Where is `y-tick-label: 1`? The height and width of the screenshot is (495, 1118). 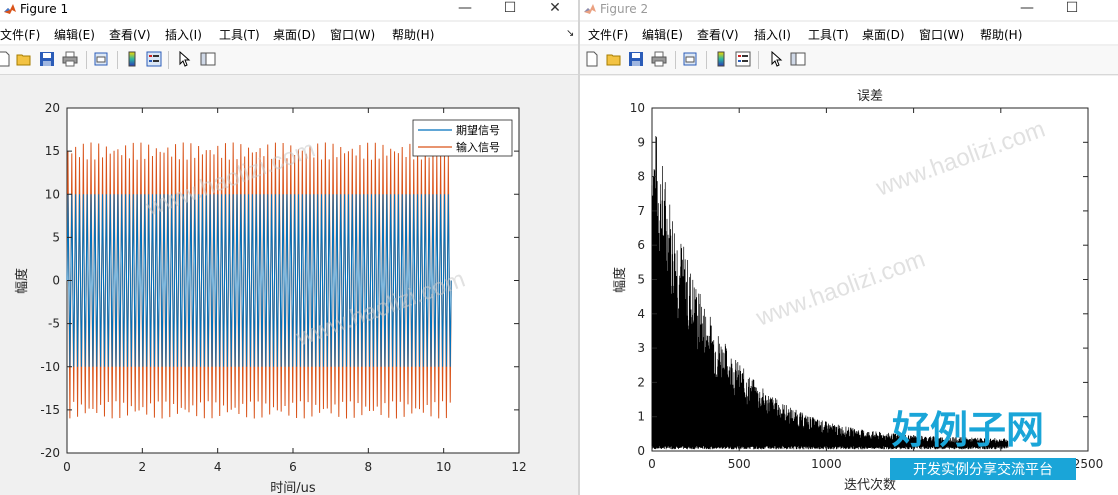 y-tick-label: 1 is located at coordinates (641, 417).